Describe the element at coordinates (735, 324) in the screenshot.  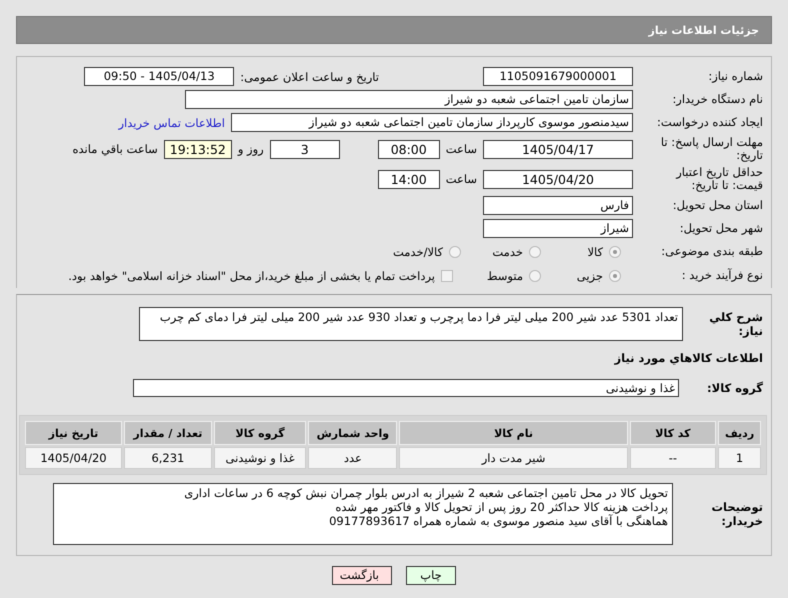
I see `field-label: شرح کلي نیاز:` at that location.